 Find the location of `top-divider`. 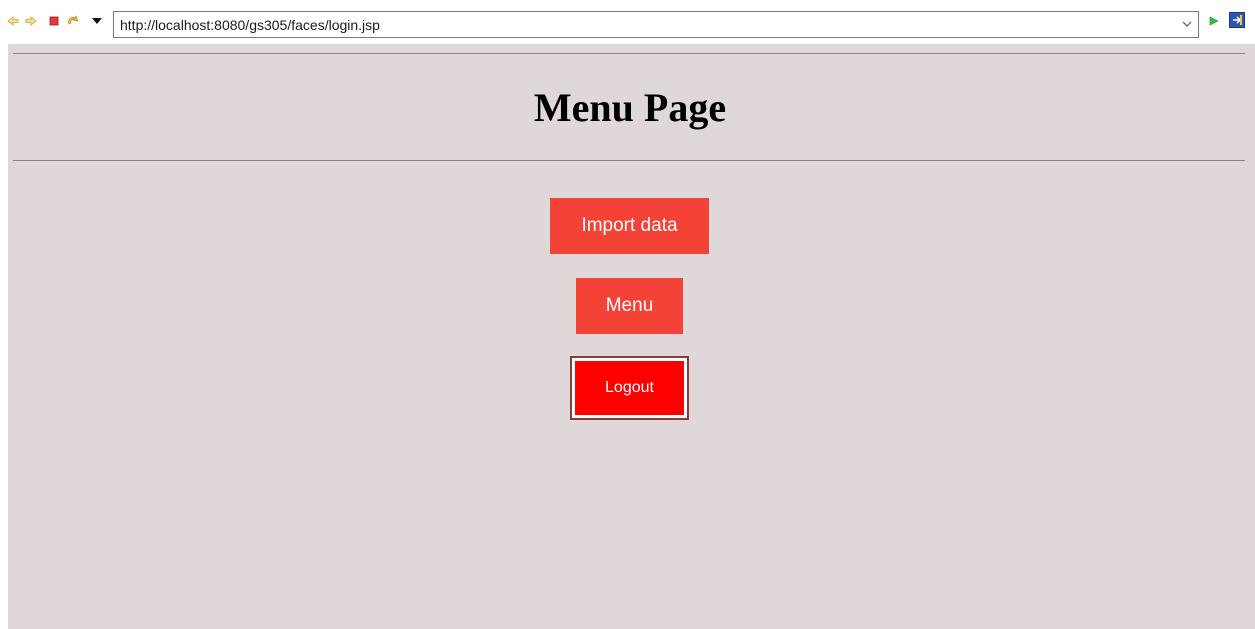

top-divider is located at coordinates (629, 53).